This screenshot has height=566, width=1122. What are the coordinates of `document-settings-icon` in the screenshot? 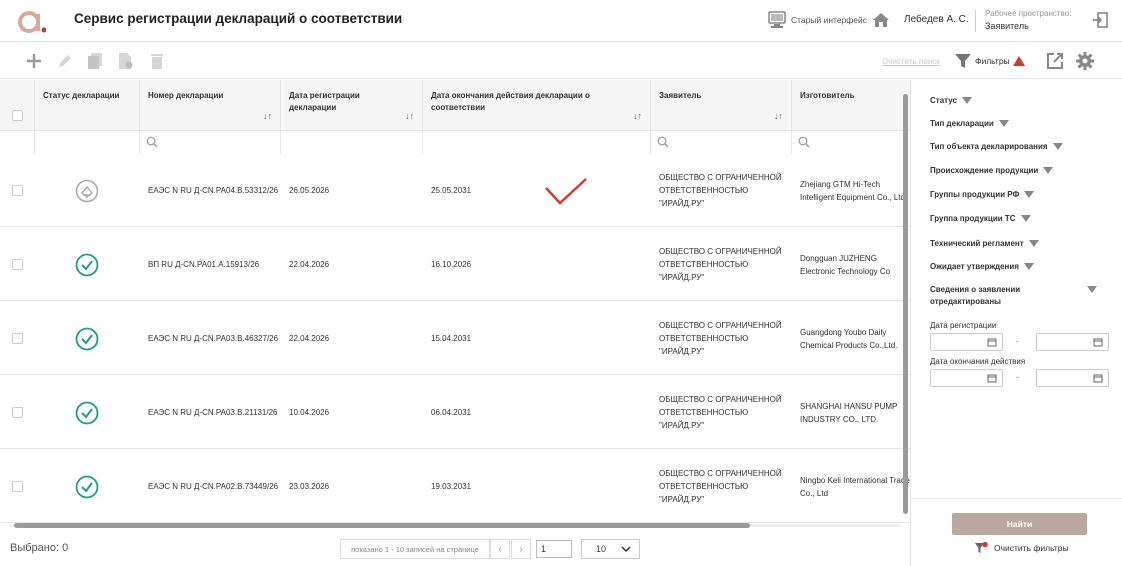 It's located at (125, 61).